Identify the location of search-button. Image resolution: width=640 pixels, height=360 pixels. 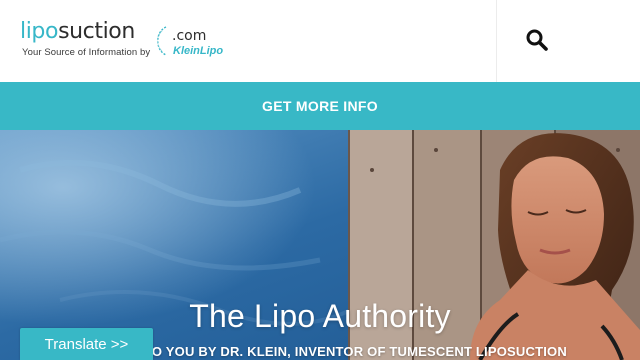
(537, 40).